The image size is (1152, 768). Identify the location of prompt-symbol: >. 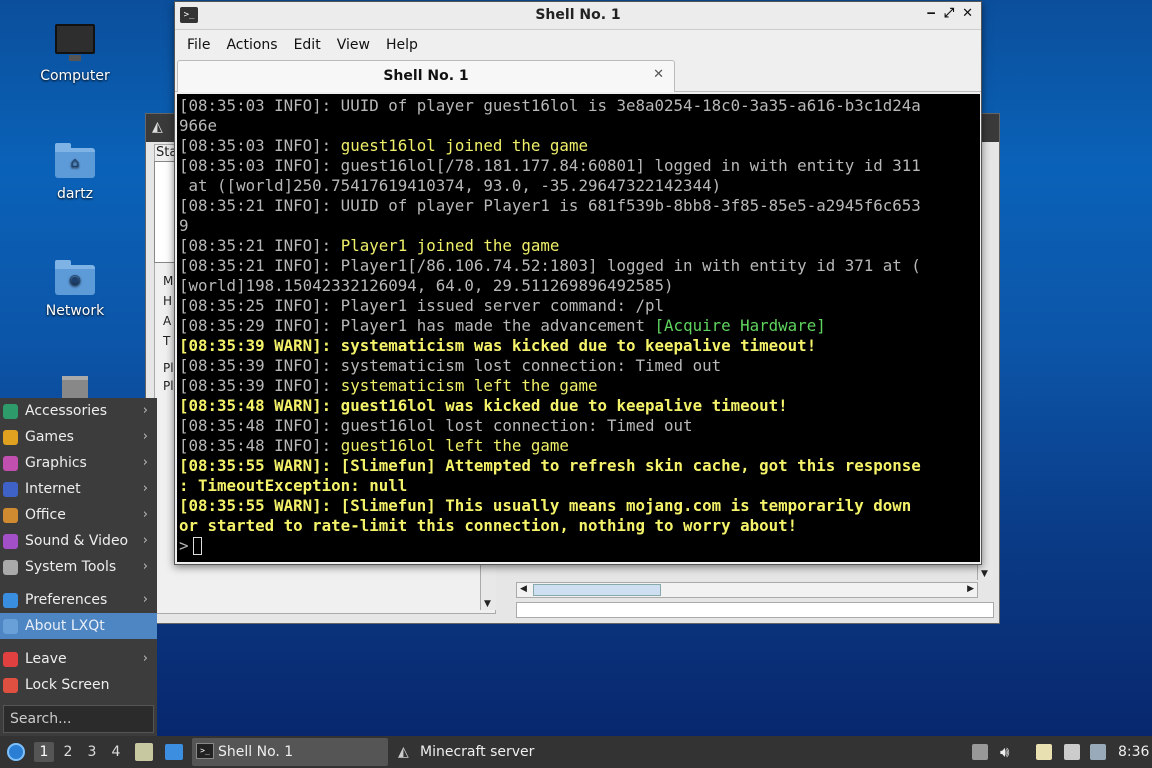
(184, 545).